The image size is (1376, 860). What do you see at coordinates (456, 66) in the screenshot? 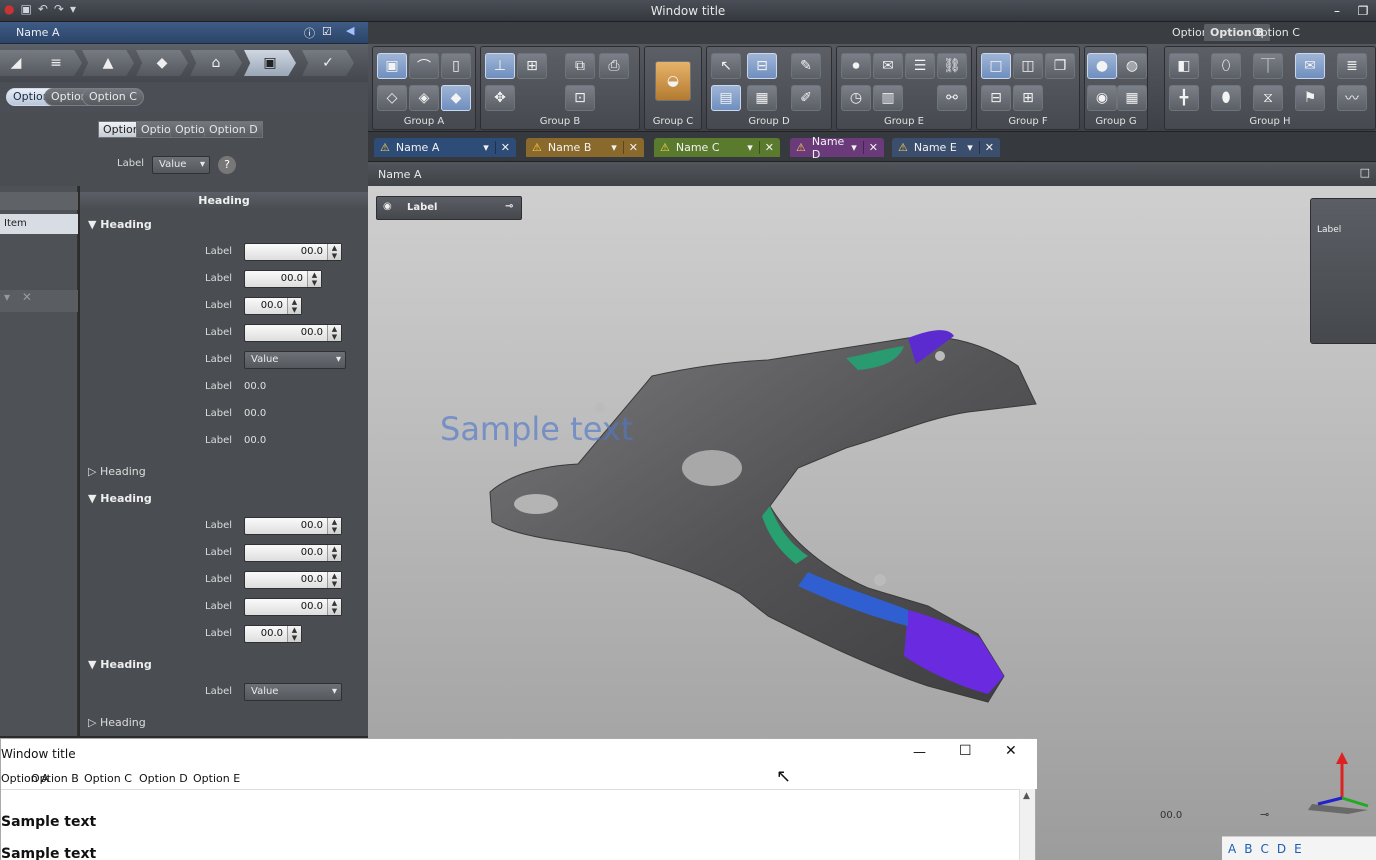
I see `panel-icon: ▯` at bounding box center [456, 66].